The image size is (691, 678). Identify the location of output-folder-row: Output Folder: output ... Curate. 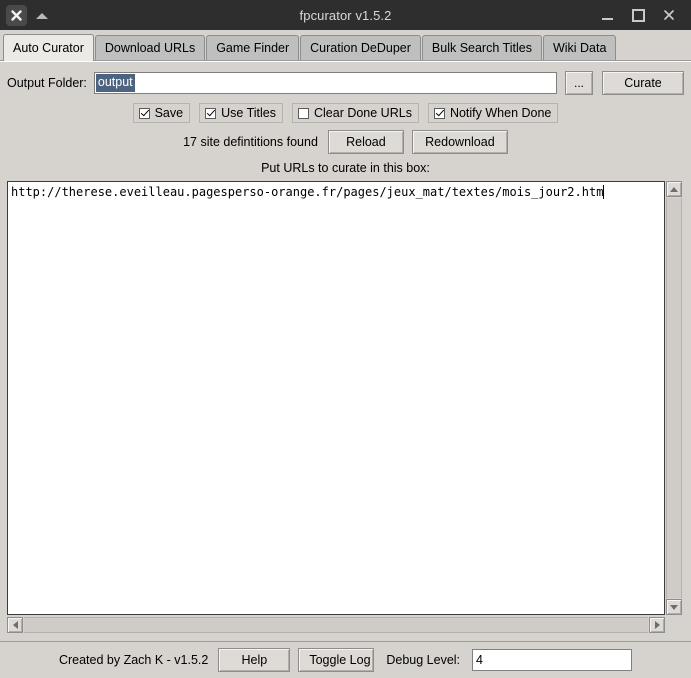
(345, 83).